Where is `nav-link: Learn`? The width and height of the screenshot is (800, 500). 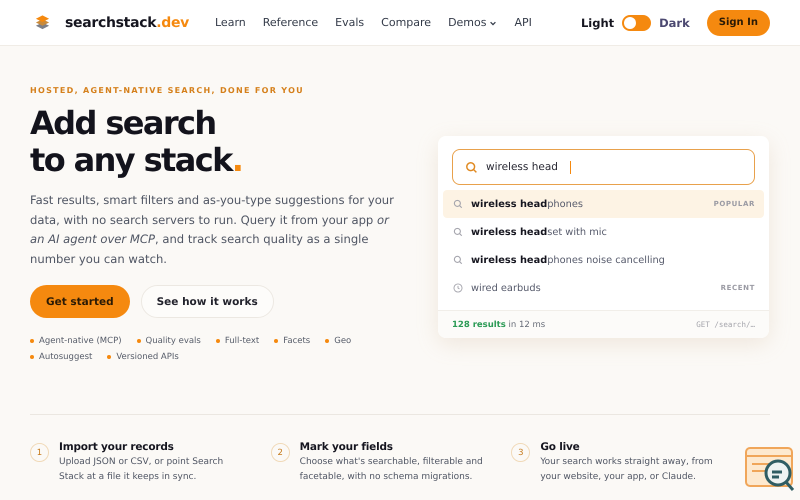
nav-link: Learn is located at coordinates (230, 22).